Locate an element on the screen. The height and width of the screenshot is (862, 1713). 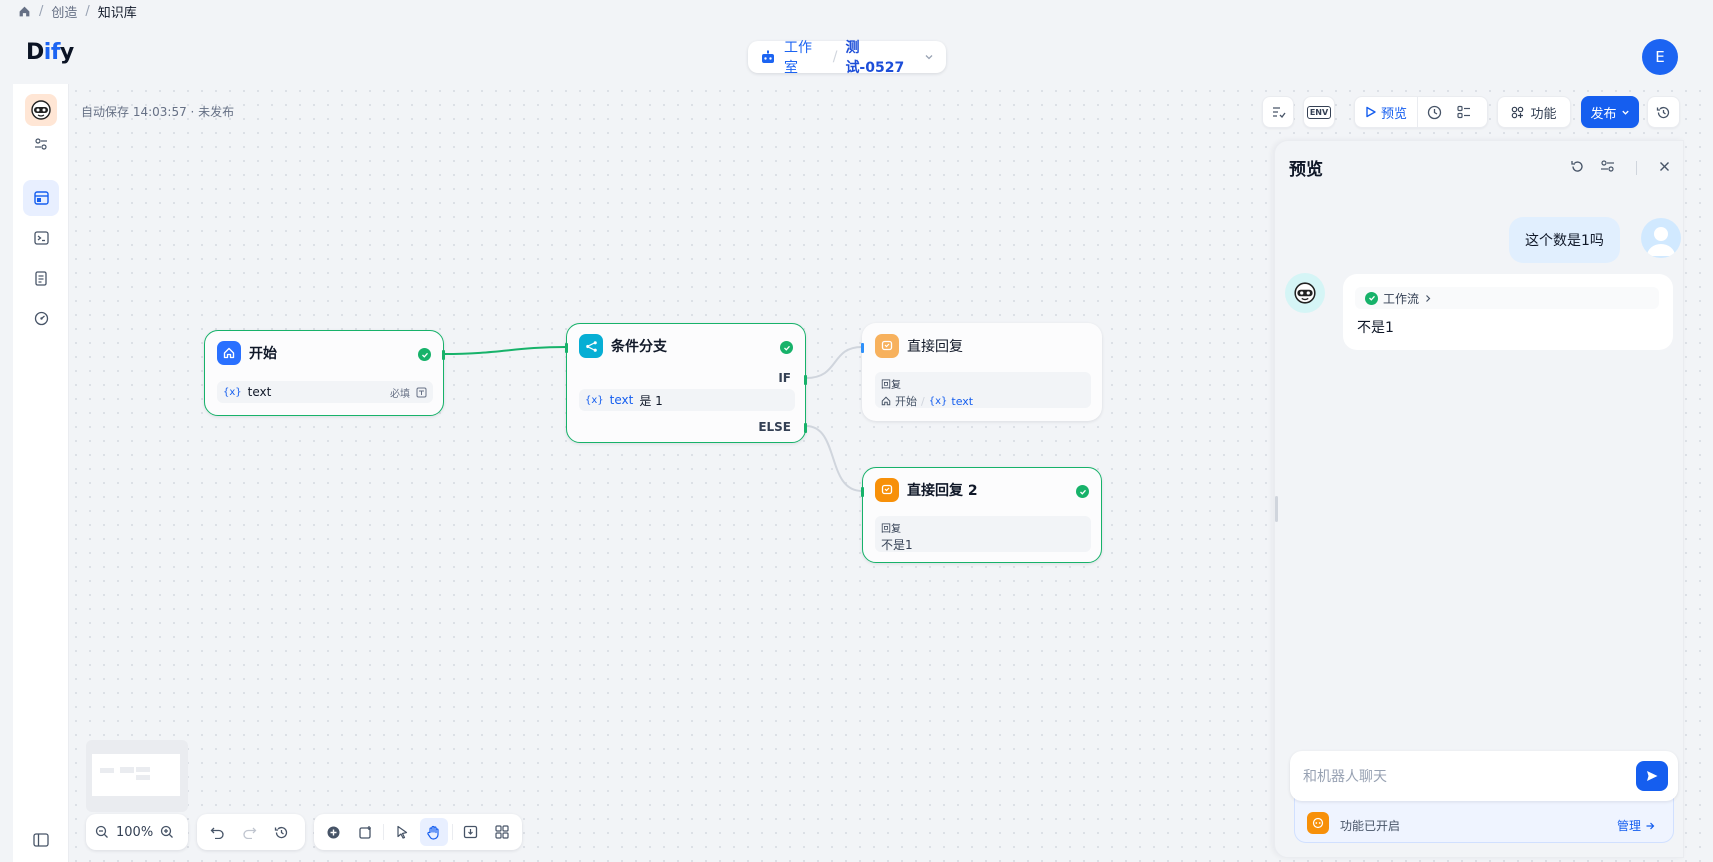
restart-icon is located at coordinates (1577, 166).